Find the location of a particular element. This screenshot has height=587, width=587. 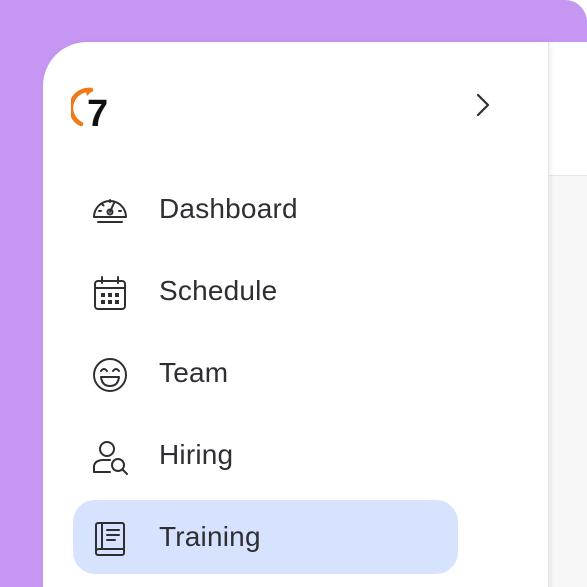

gauge-icon is located at coordinates (110, 211).